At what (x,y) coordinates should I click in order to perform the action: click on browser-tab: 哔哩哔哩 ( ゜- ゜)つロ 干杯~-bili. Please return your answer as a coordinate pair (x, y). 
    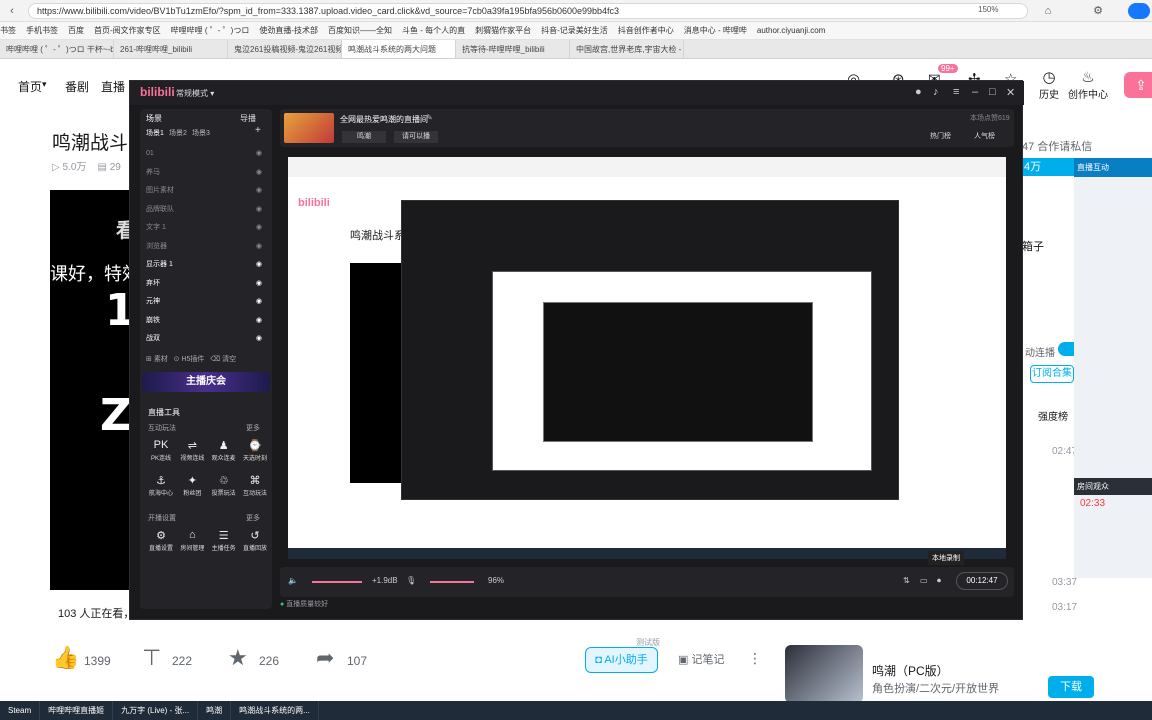
    Looking at the image, I should click on (57, 49).